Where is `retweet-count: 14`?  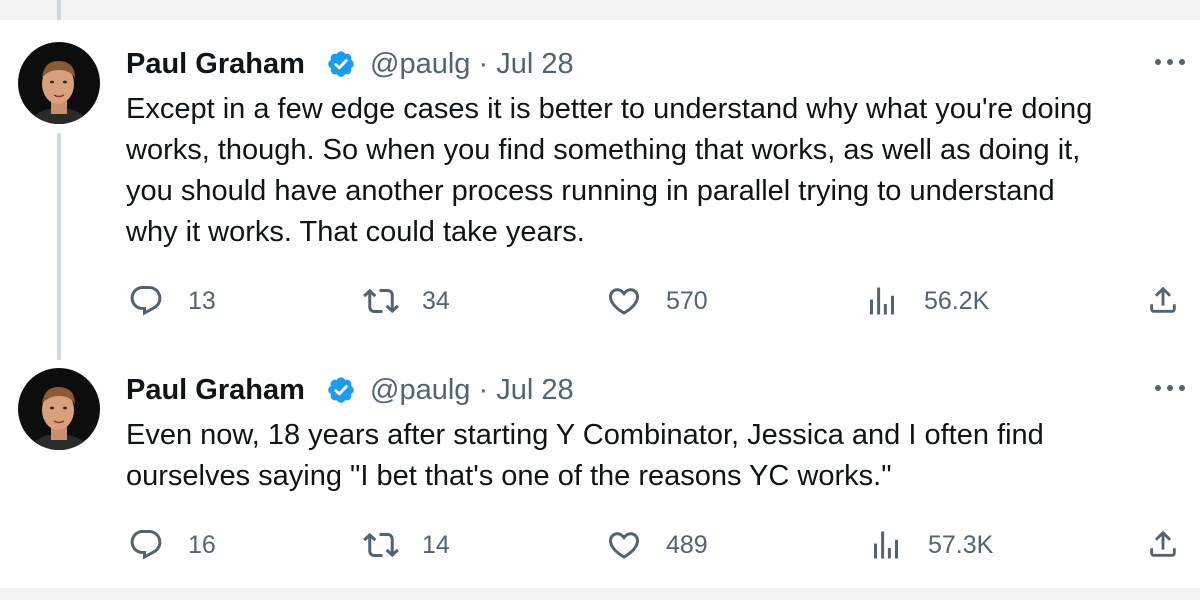 retweet-count: 14 is located at coordinates (436, 544).